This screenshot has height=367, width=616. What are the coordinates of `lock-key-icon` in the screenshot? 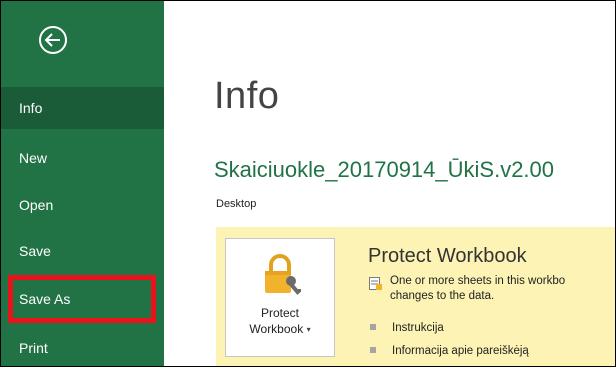 It's located at (283, 274).